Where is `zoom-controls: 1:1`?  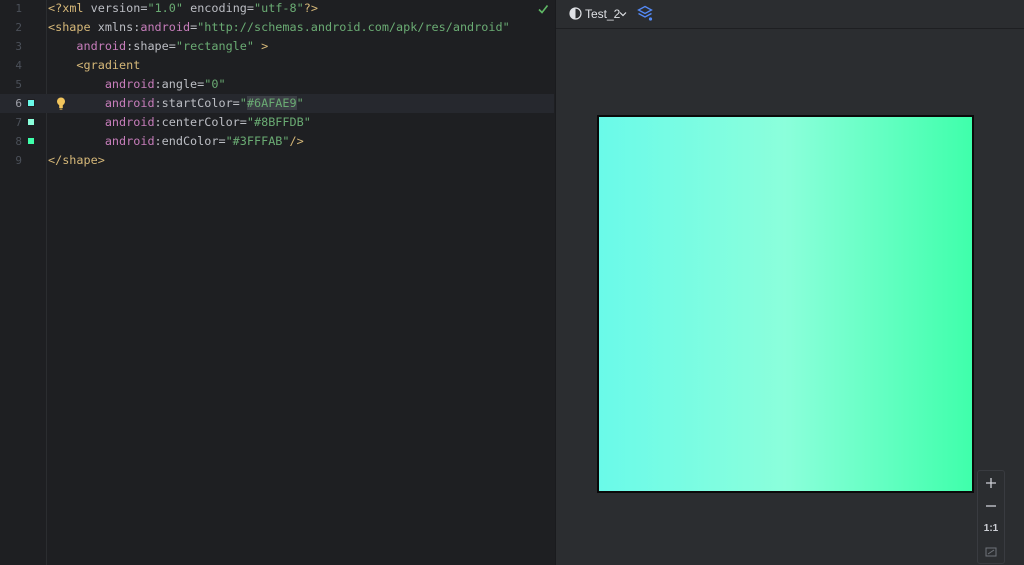
zoom-controls: 1:1 is located at coordinates (991, 517).